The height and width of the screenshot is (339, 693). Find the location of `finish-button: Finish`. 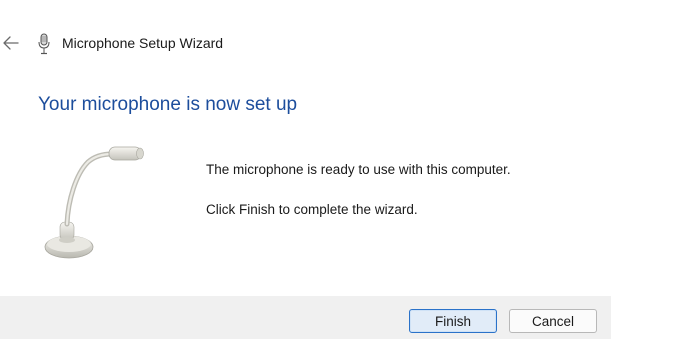

finish-button: Finish is located at coordinates (453, 321).